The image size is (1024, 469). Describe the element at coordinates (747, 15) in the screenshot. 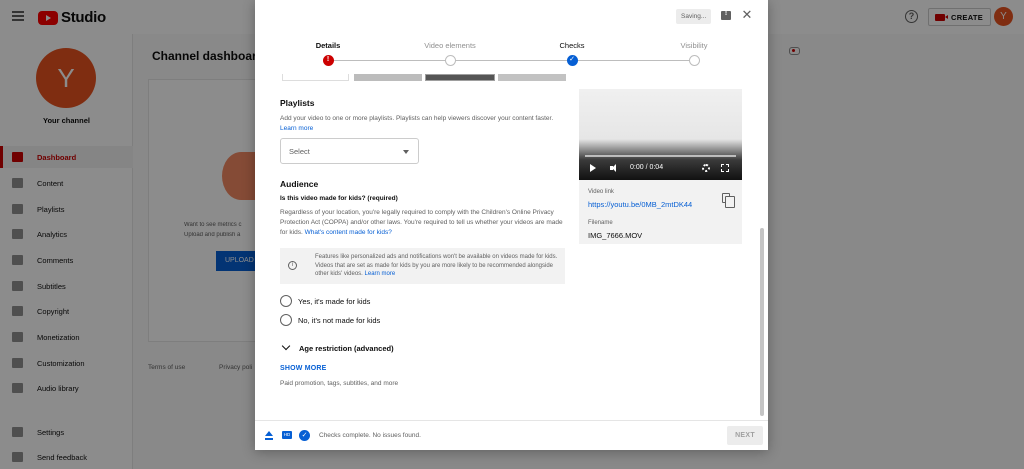

I see `close-icon: ✕` at that location.